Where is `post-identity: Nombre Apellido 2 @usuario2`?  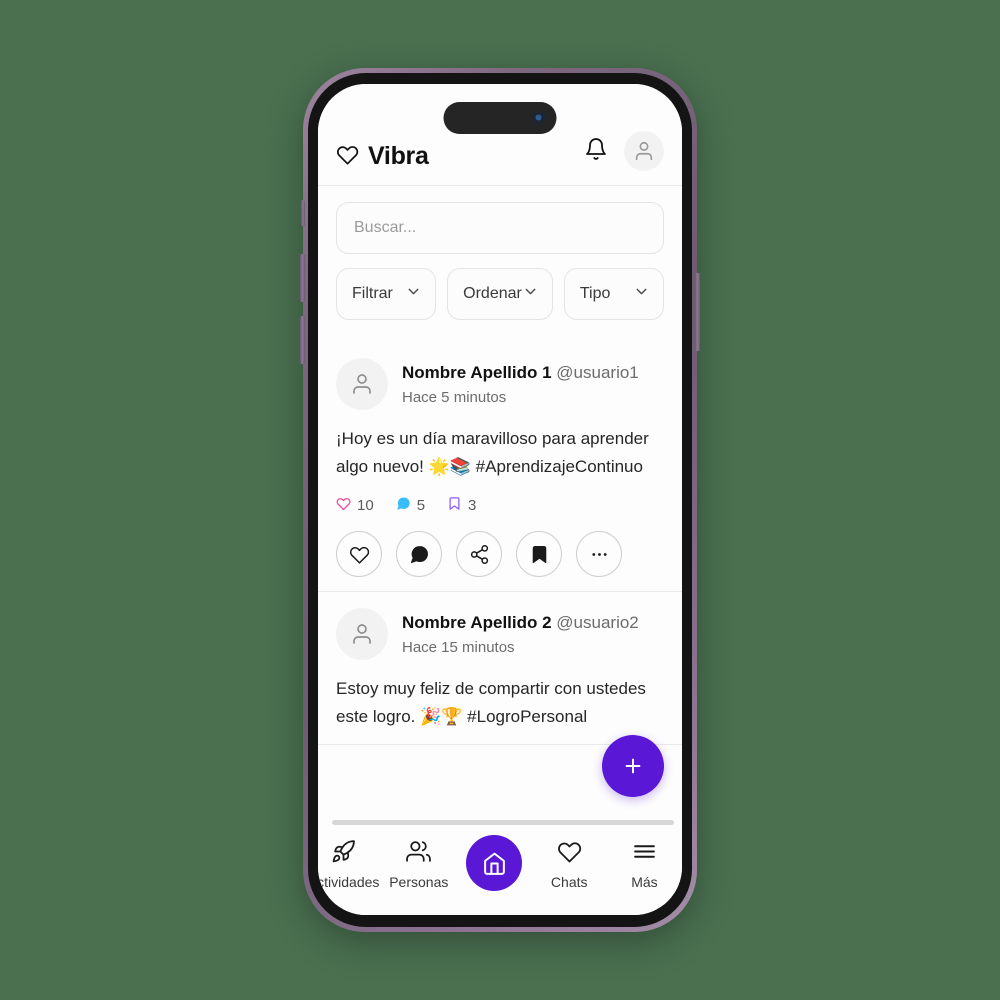
post-identity: Nombre Apellido 2 @usuario2 is located at coordinates (520, 622).